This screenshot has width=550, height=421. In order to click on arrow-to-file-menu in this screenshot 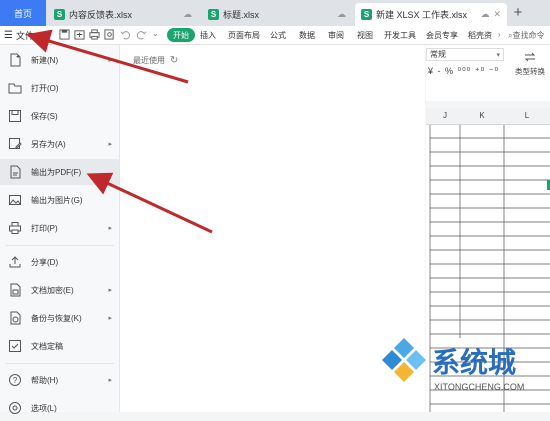, I will do `click(107, 56)`.